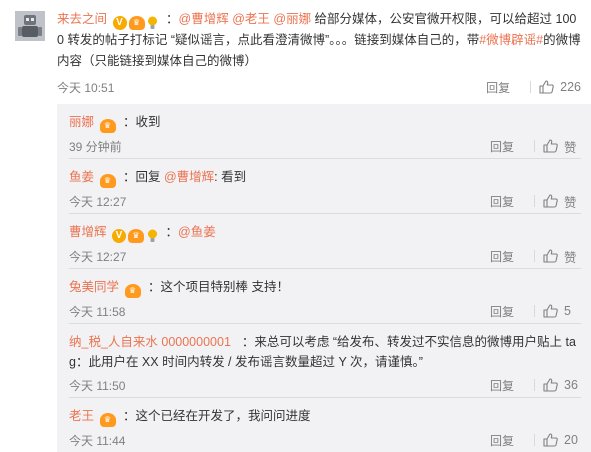 Image resolution: width=591 pixels, height=452 pixels. I want to click on mention-link: @鱼姜, so click(197, 232).